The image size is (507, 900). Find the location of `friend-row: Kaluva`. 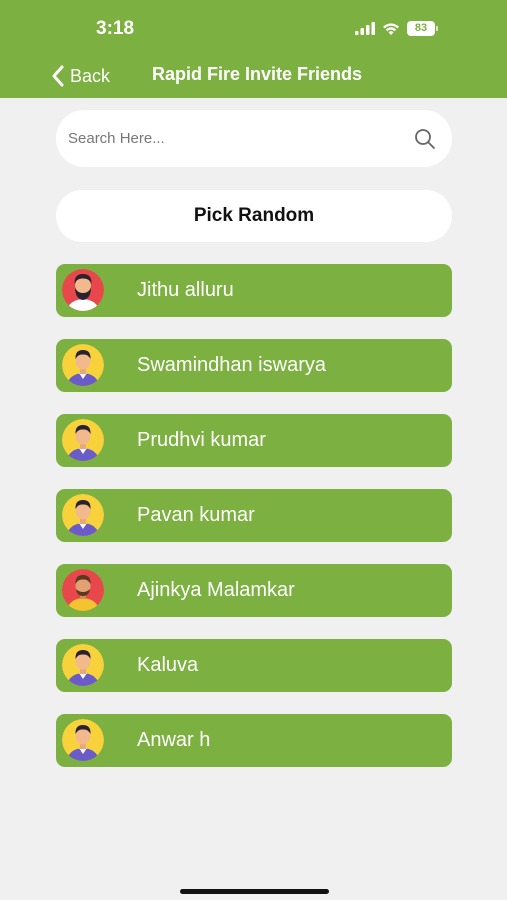

friend-row: Kaluva is located at coordinates (254, 665).